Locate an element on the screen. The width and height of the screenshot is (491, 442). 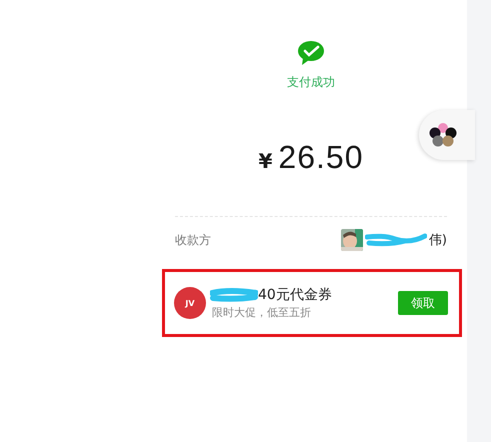
coupon-subtitle: 限时大促，低至五折 is located at coordinates (261, 312).